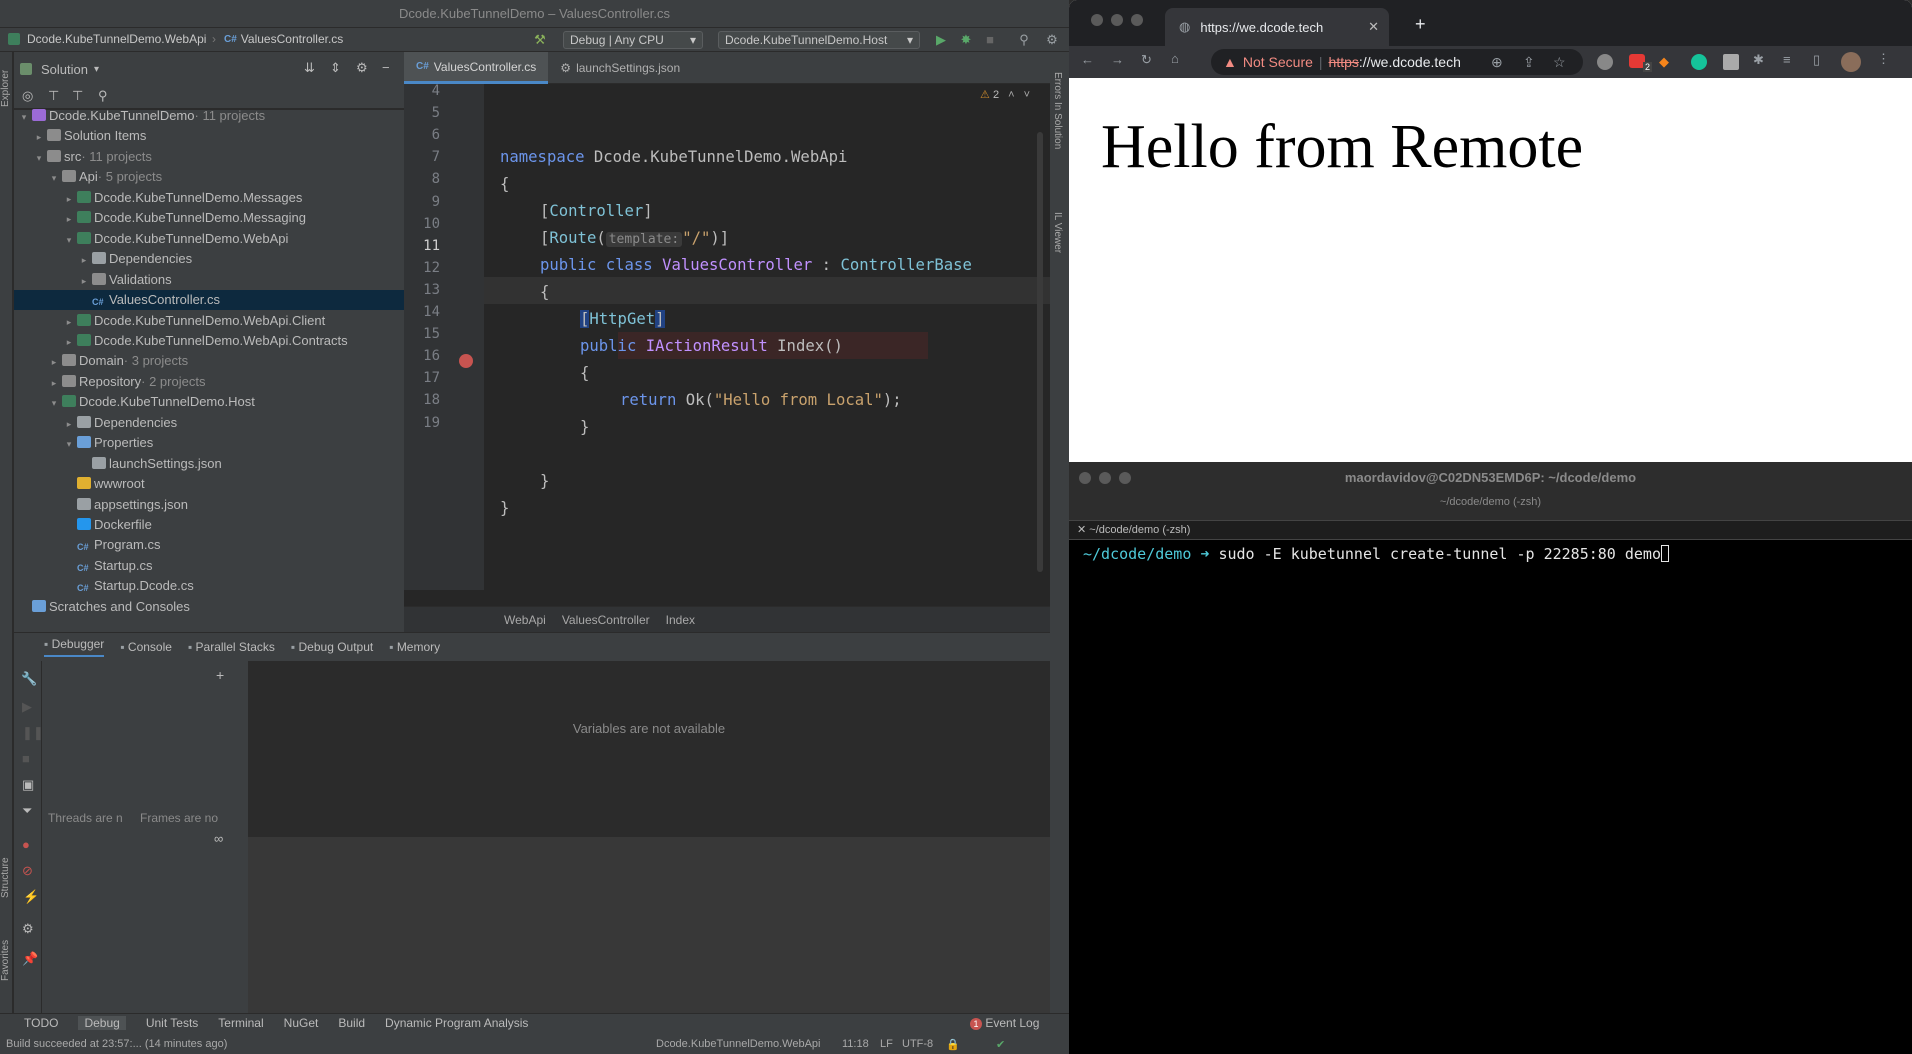  I want to click on tree-item: ▸ Repository· 2 projects, so click(209, 382).